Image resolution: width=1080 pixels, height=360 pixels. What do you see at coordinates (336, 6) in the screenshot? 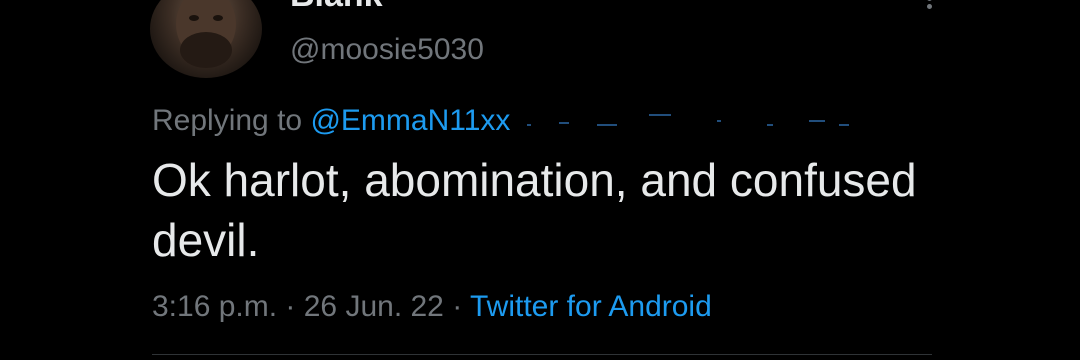
I see `display-name: Blank` at bounding box center [336, 6].